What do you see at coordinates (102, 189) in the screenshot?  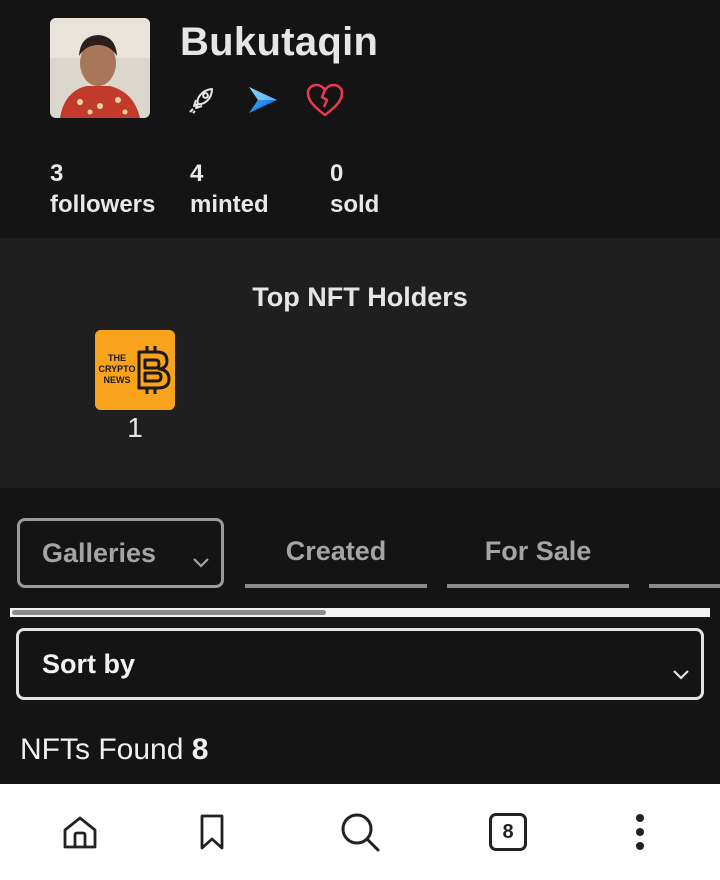 I see `stat-followers: 3 followers` at bounding box center [102, 189].